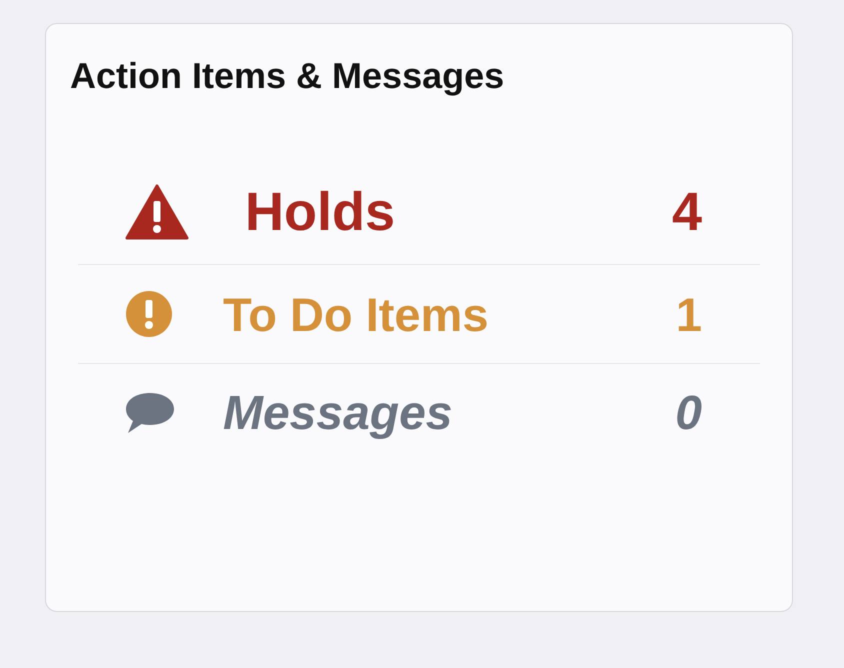  What do you see at coordinates (686, 212) in the screenshot?
I see `item-count: 4` at bounding box center [686, 212].